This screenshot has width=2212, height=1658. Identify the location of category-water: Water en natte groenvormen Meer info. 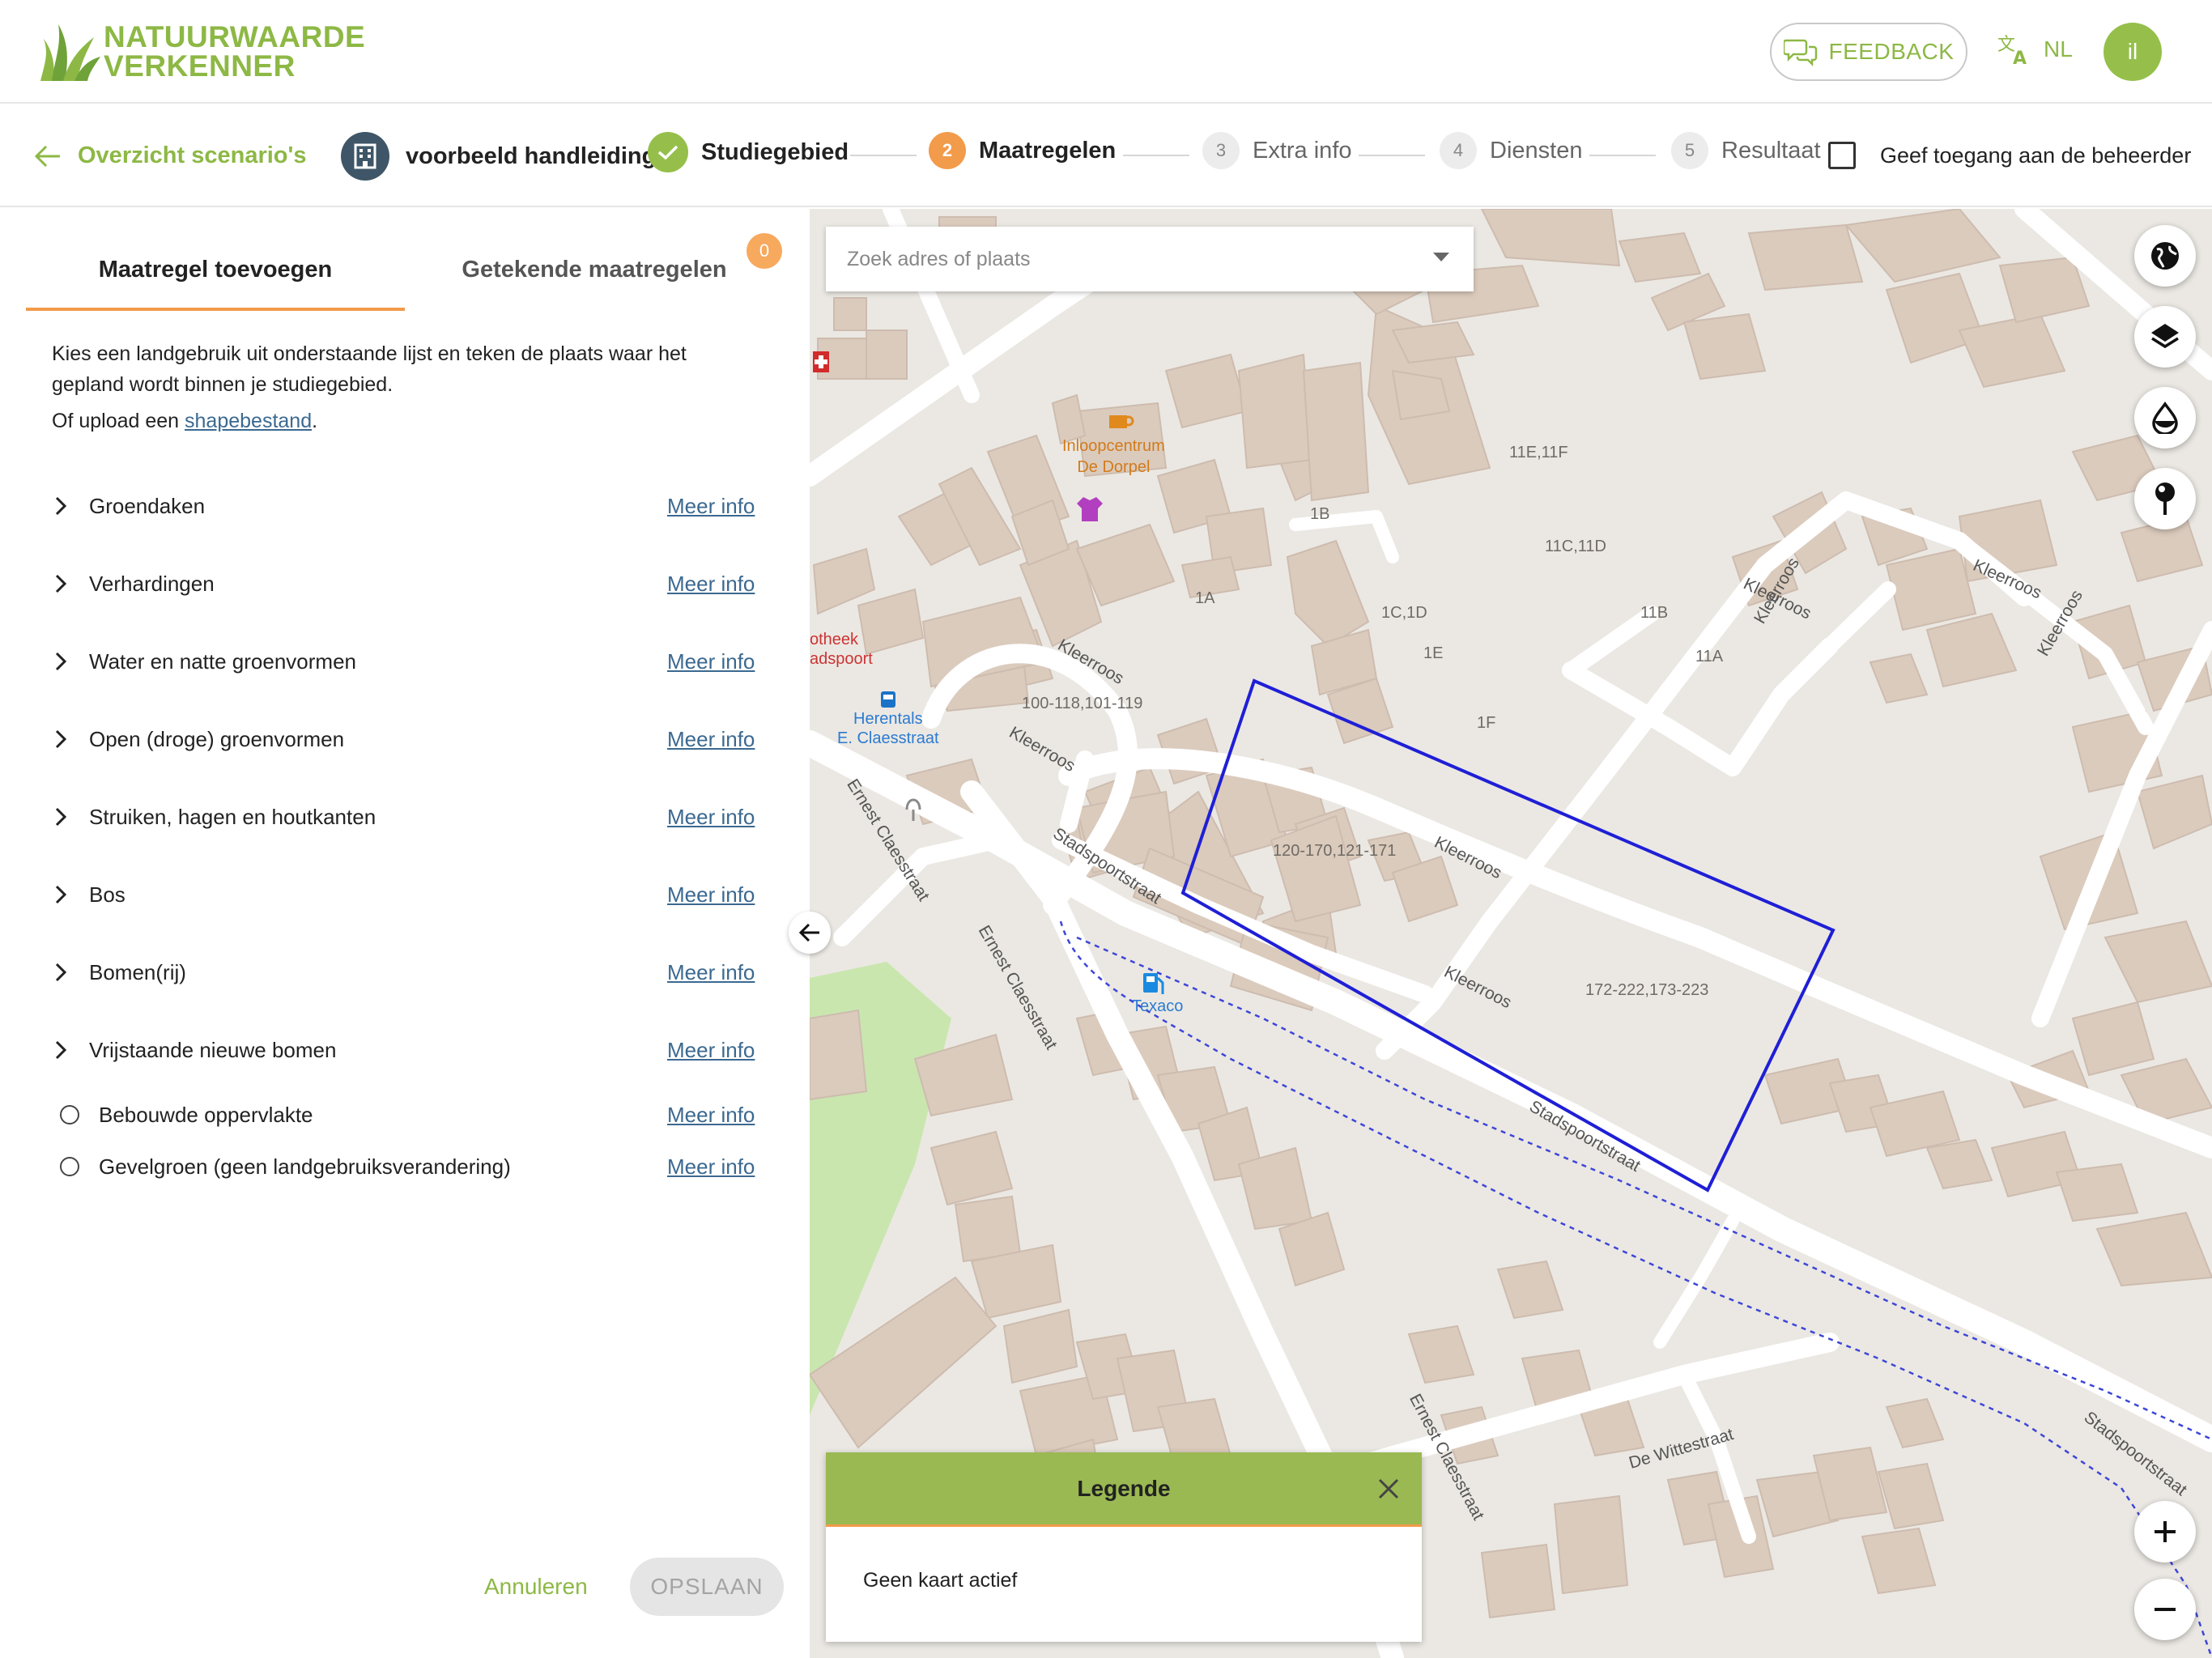
(408, 661).